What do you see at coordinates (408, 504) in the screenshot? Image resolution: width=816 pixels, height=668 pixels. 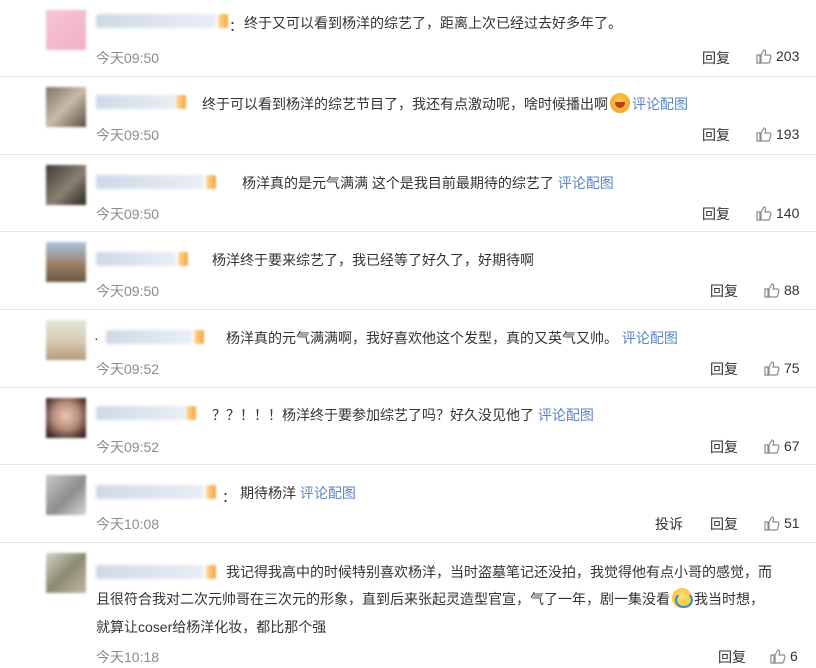 I see `comment-item: ： 期待杨洋 评论配图 今天10:08 投诉 回复 51` at bounding box center [408, 504].